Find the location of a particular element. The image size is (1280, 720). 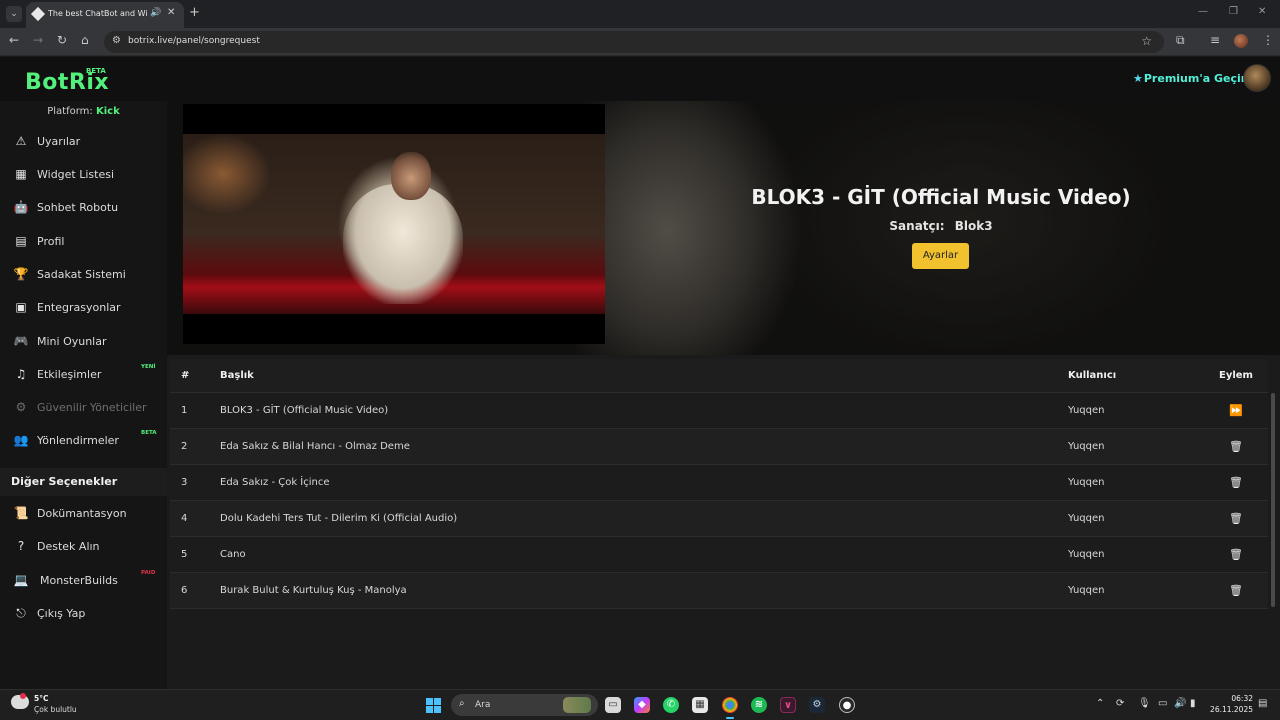

task-view-icon: ▭ is located at coordinates (613, 705).